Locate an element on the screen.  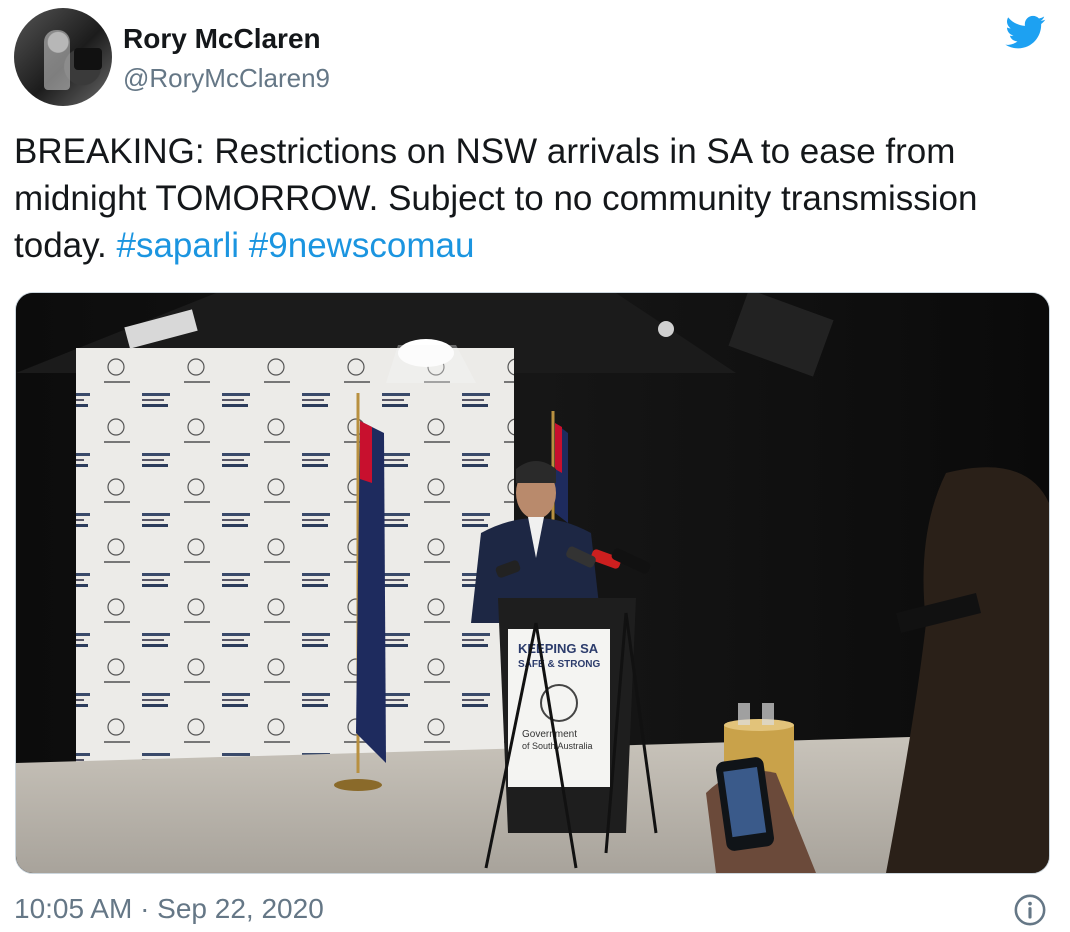
lectern-sign-line-3: Government is located at coordinates (549, 734).